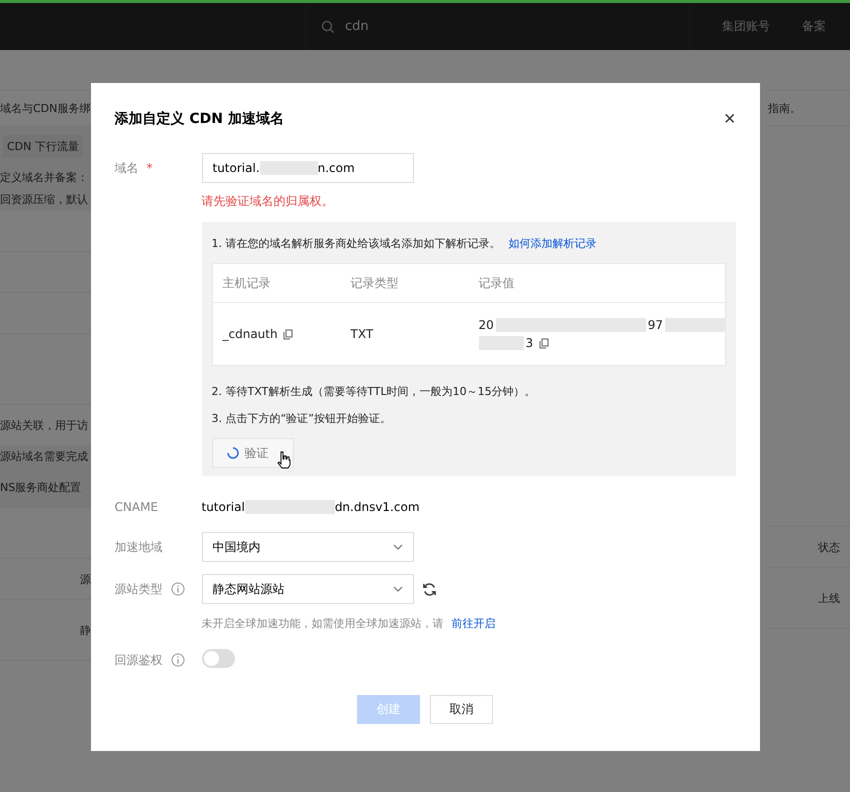 This screenshot has width=850, height=792. I want to click on table-cell-text: TXT, so click(362, 334).